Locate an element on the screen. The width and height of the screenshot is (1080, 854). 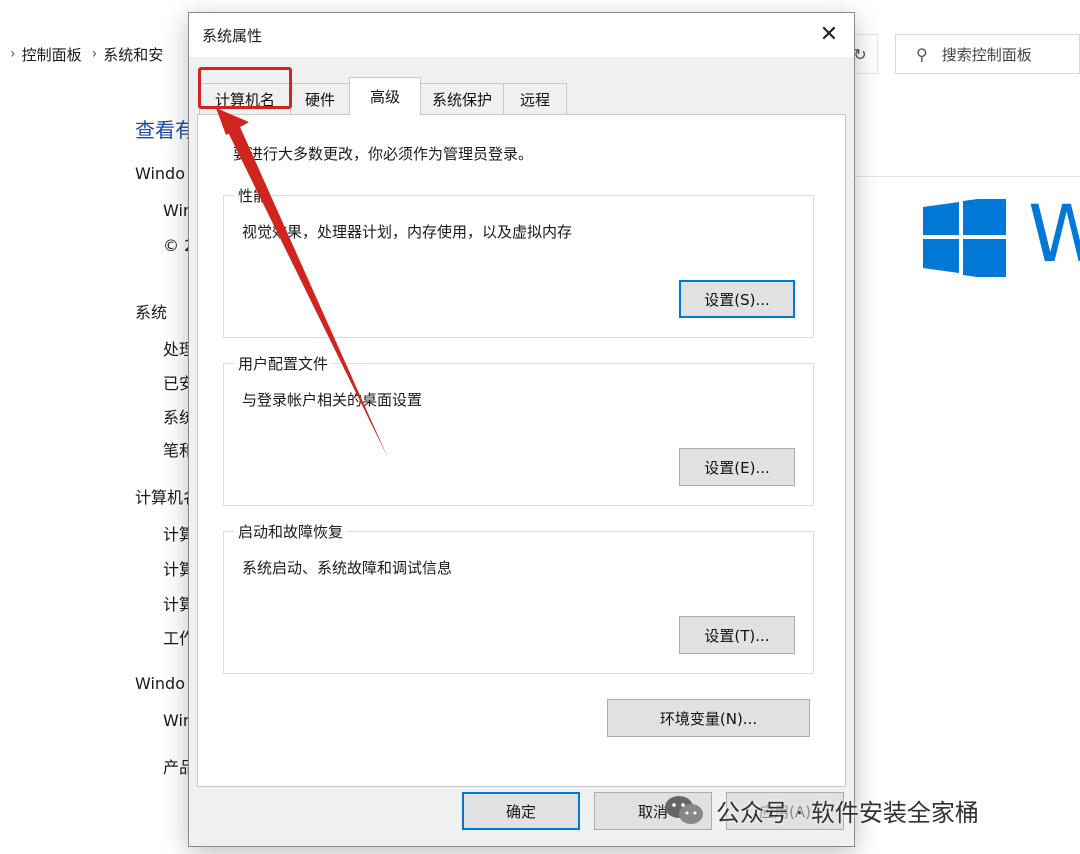
group-description: 系统启动、系统故障和调试信息 is located at coordinates (347, 568).